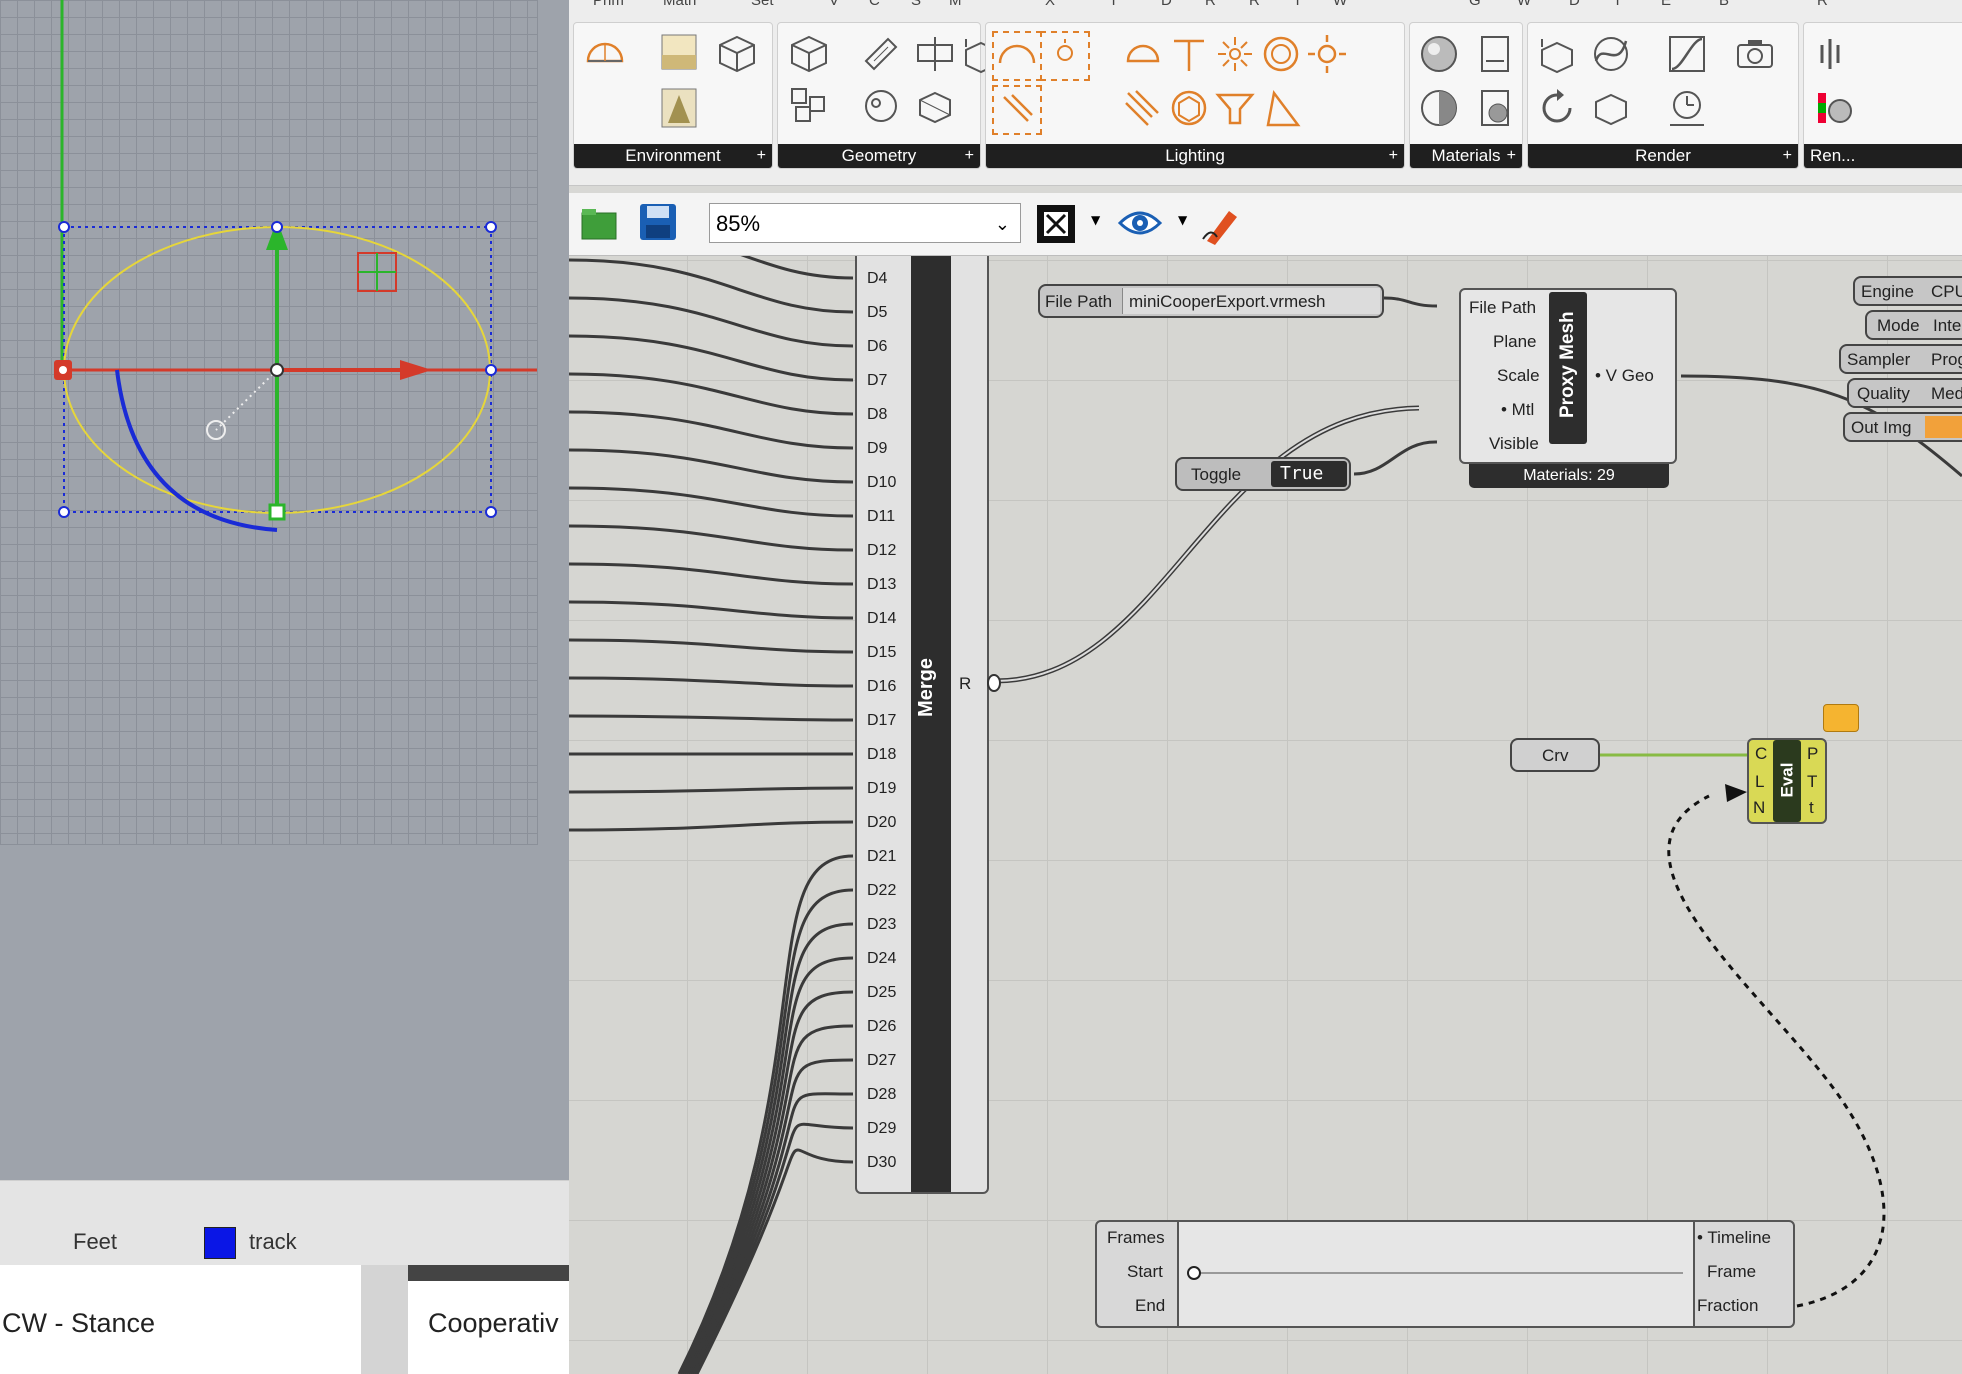 Image resolution: width=1962 pixels, height=1374 pixels. What do you see at coordinates (1574, 4) in the screenshot?
I see `ribbon-tab: D` at bounding box center [1574, 4].